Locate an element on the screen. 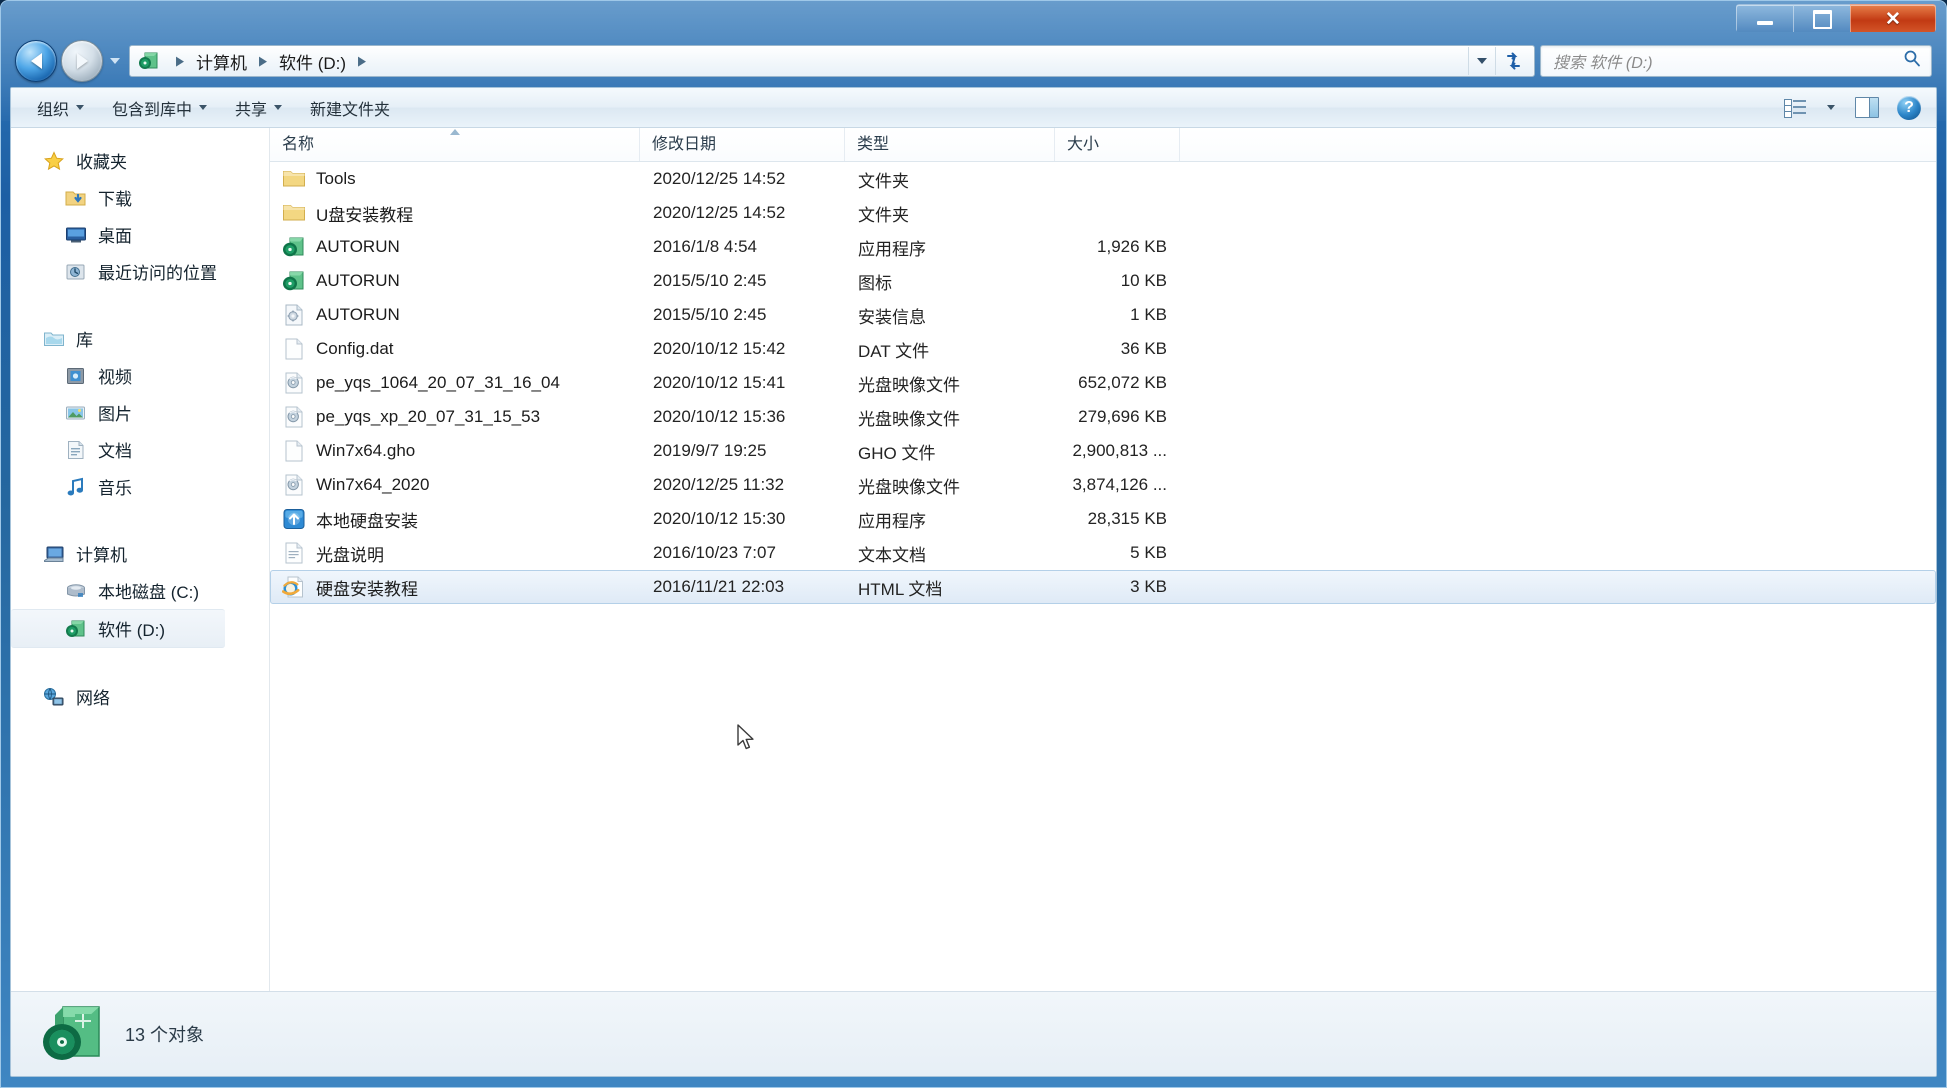  file-type-cell: 应用程序 is located at coordinates (892, 521).